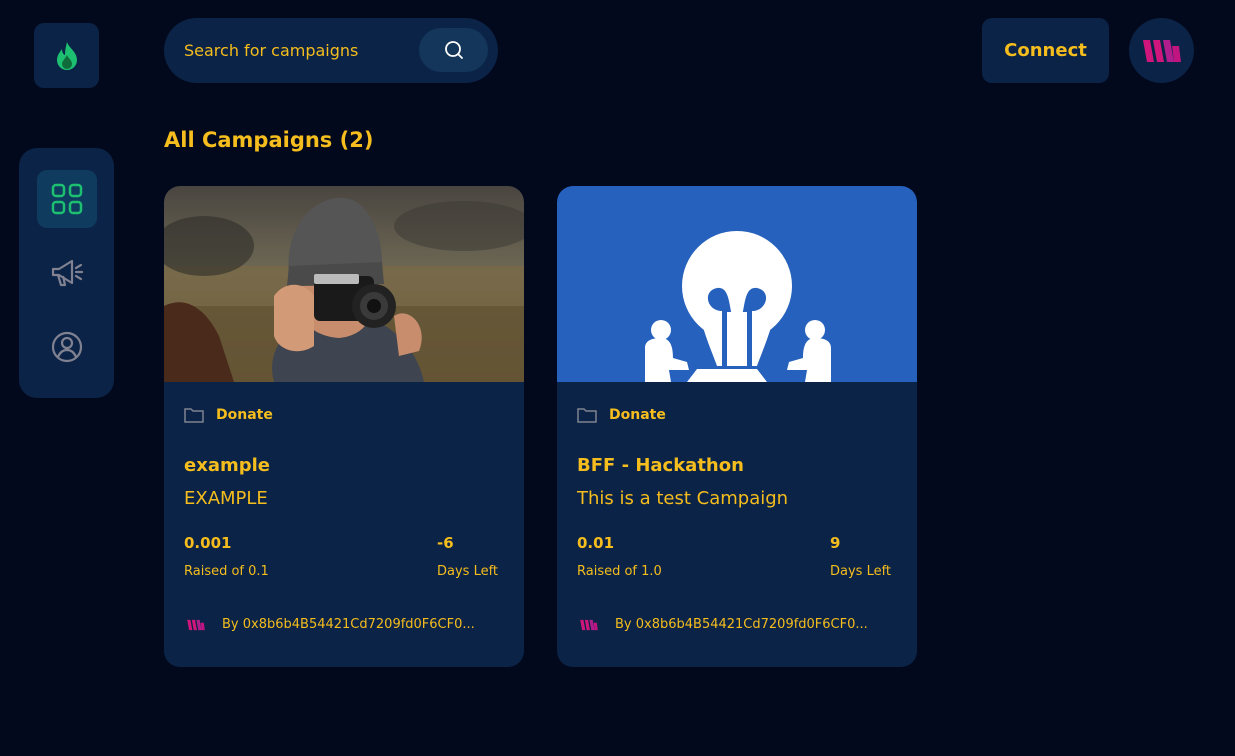 This screenshot has height=756, width=1235. I want to click on profile-icon, so click(67, 347).